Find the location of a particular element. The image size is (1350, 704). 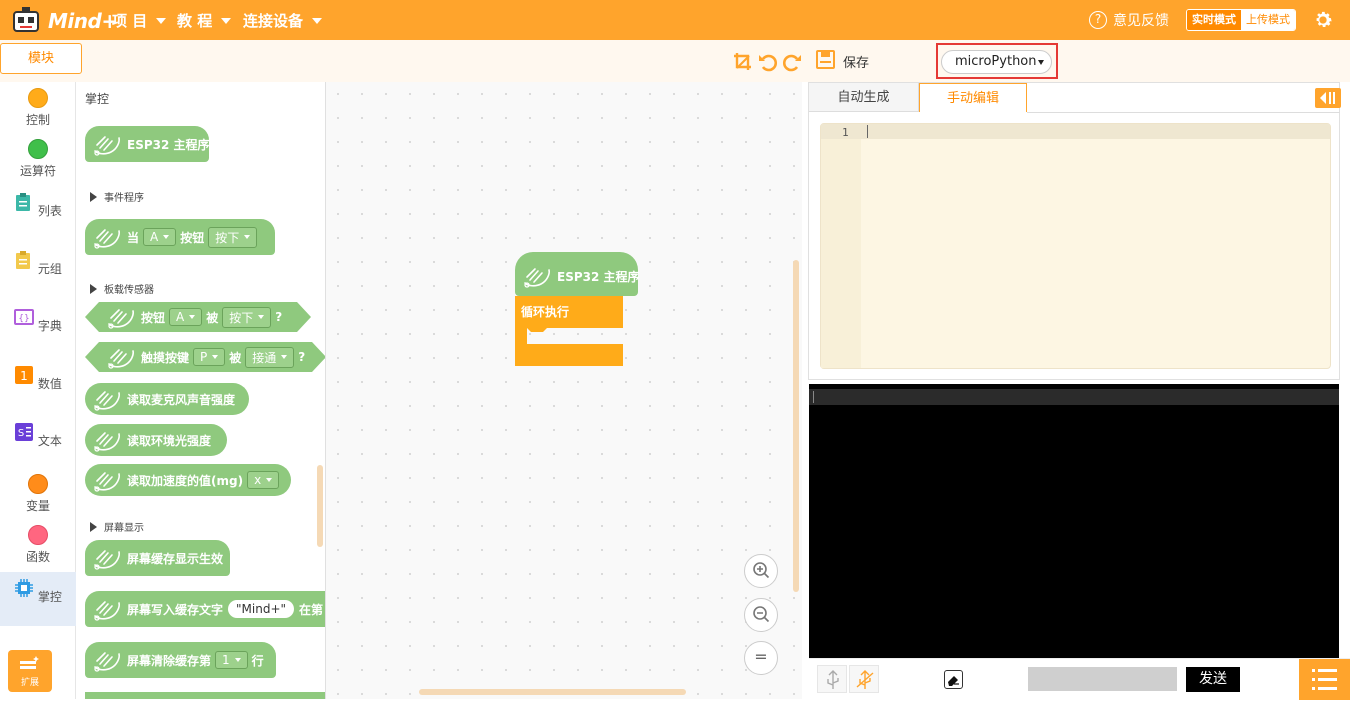

workspace-vertical-scrollbar is located at coordinates (796, 426).